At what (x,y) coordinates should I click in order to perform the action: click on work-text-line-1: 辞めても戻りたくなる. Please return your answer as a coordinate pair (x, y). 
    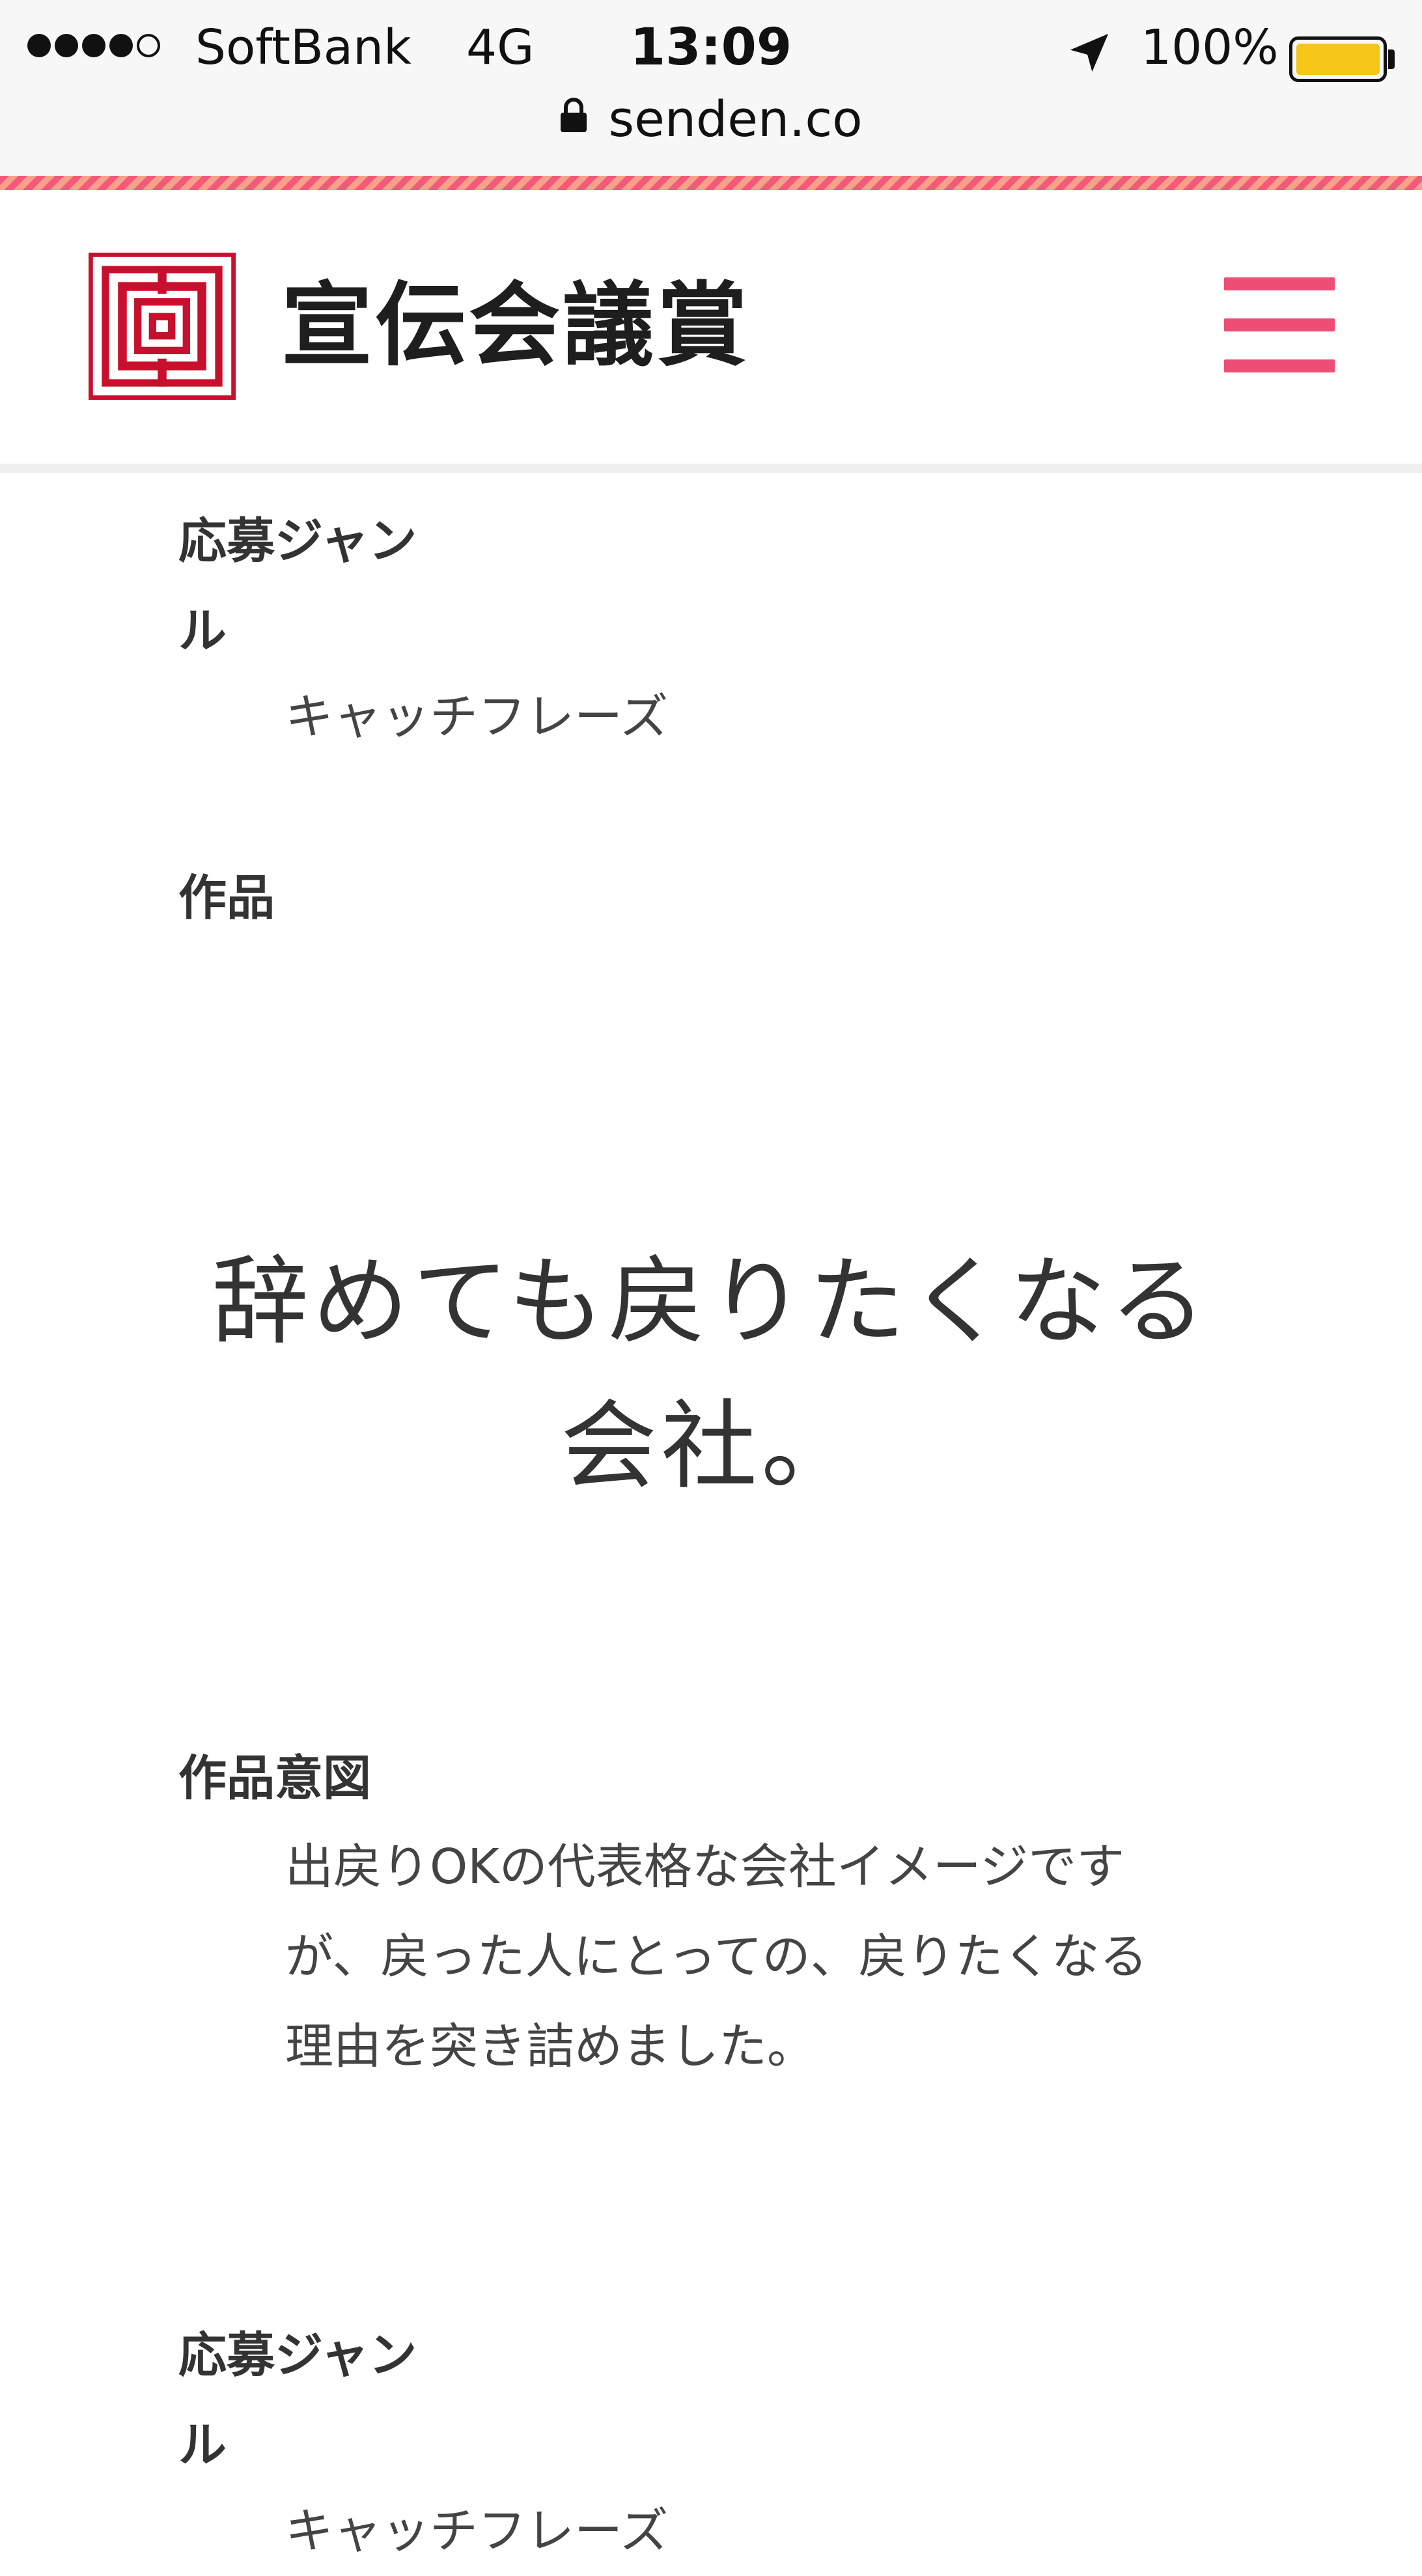
    Looking at the image, I should click on (711, 1302).